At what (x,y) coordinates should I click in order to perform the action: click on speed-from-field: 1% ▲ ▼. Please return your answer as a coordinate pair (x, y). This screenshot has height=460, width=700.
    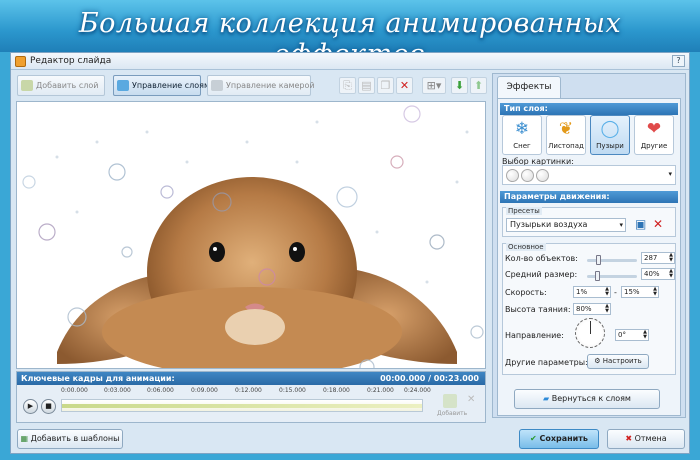
    Looking at the image, I should click on (592, 292).